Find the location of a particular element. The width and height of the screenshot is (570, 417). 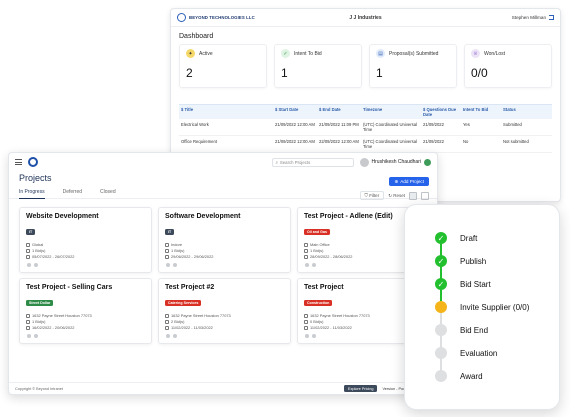

category-badge: Street Dollar is located at coordinates (40, 303).